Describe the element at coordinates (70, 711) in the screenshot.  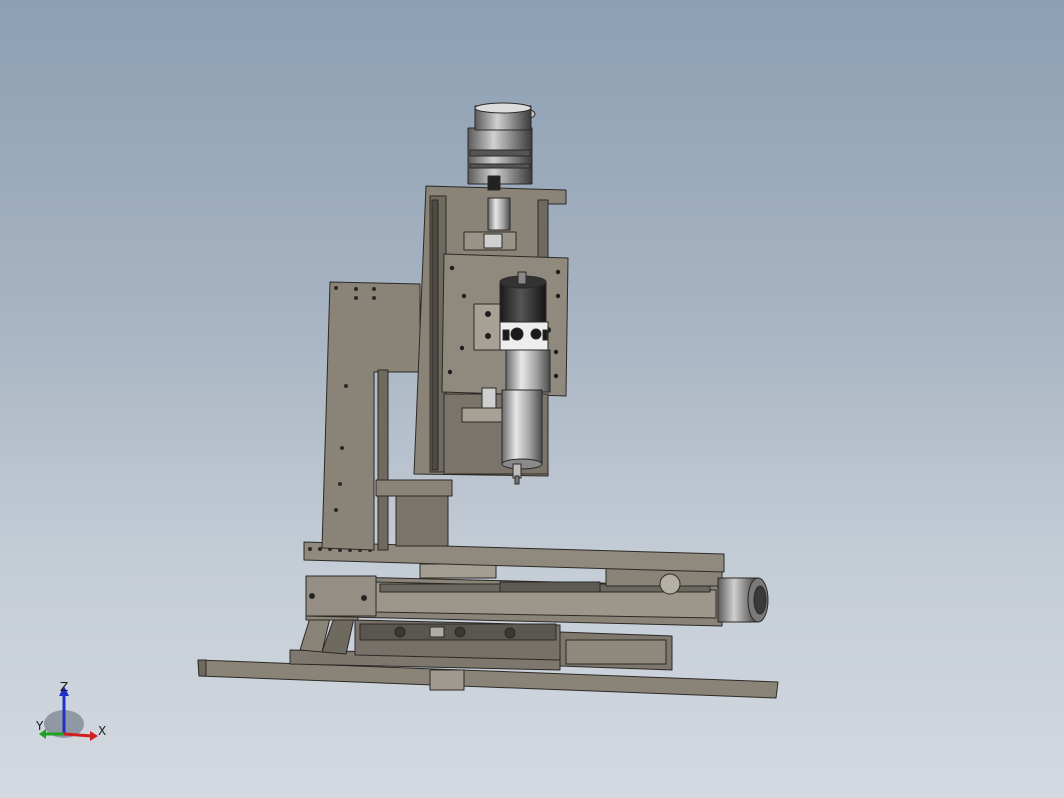
I see `view-orientation-triad: Z X Y` at that location.